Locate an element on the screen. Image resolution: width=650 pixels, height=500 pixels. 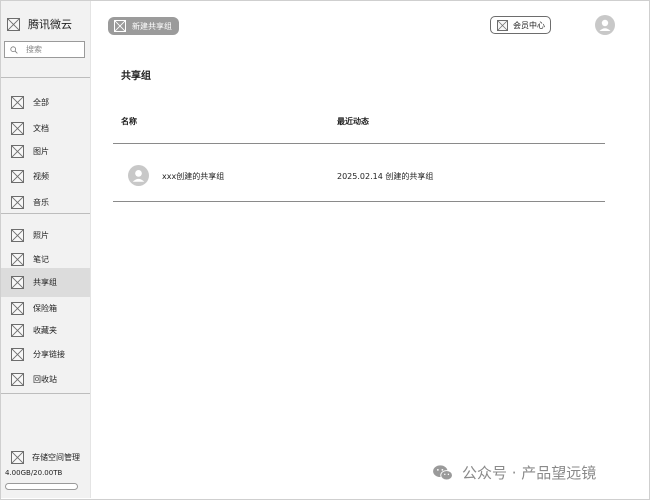
sidebar-item-label: 笔记 is located at coordinates (41, 259).